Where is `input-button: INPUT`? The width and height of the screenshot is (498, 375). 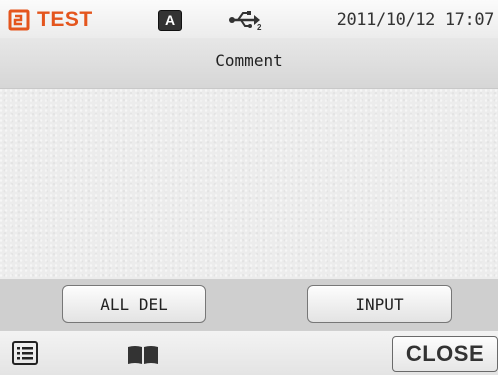 input-button: INPUT is located at coordinates (379, 304).